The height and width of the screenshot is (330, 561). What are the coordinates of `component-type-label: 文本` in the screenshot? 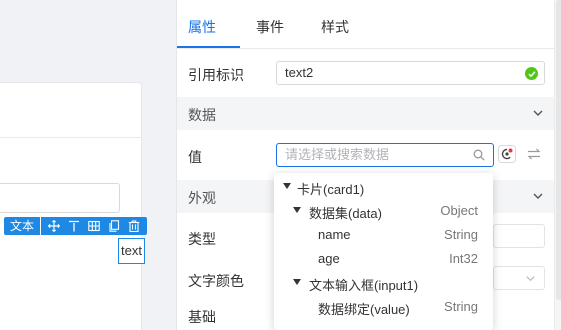 It's located at (22, 226).